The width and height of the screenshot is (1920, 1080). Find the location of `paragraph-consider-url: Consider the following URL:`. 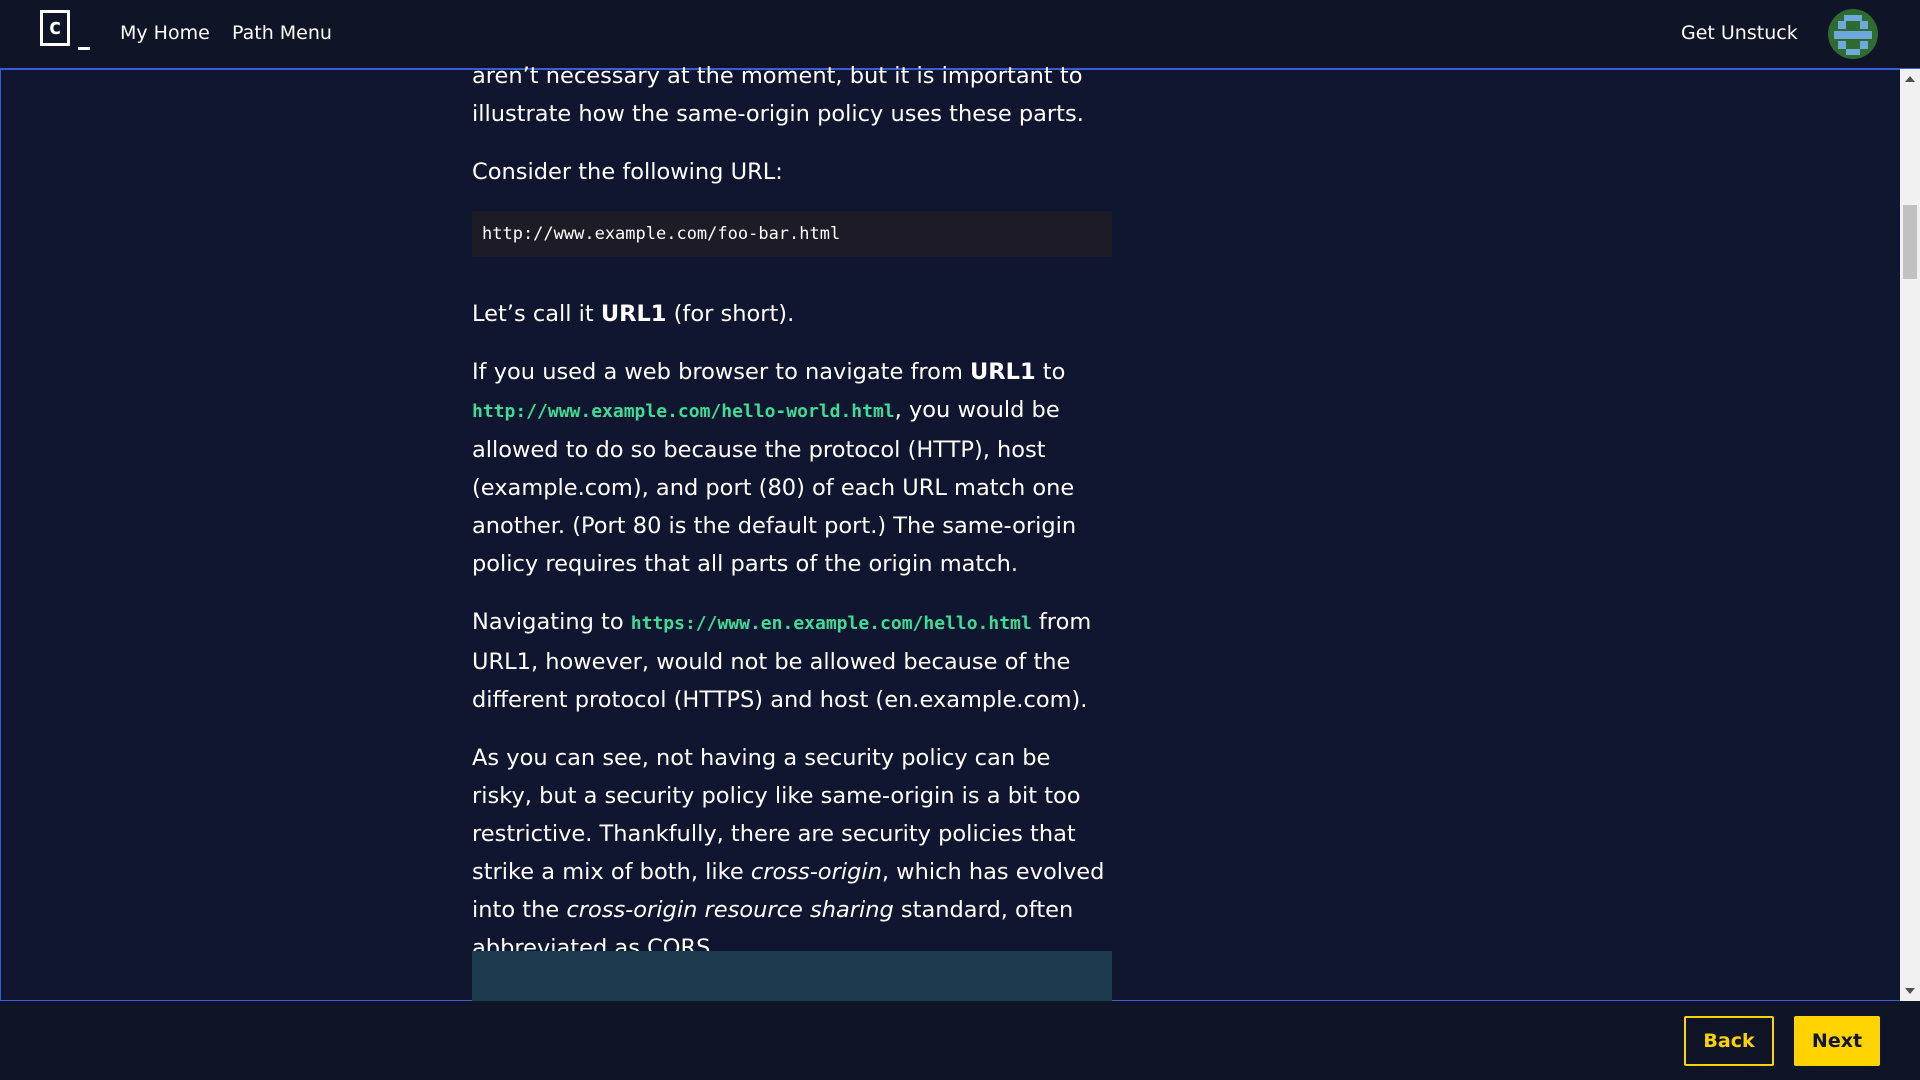

paragraph-consider-url: Consider the following URL: is located at coordinates (627, 172).